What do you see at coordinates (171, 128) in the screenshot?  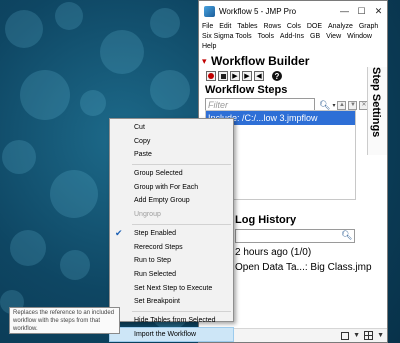 I see `menu-item-cut: Cut` at bounding box center [171, 128].